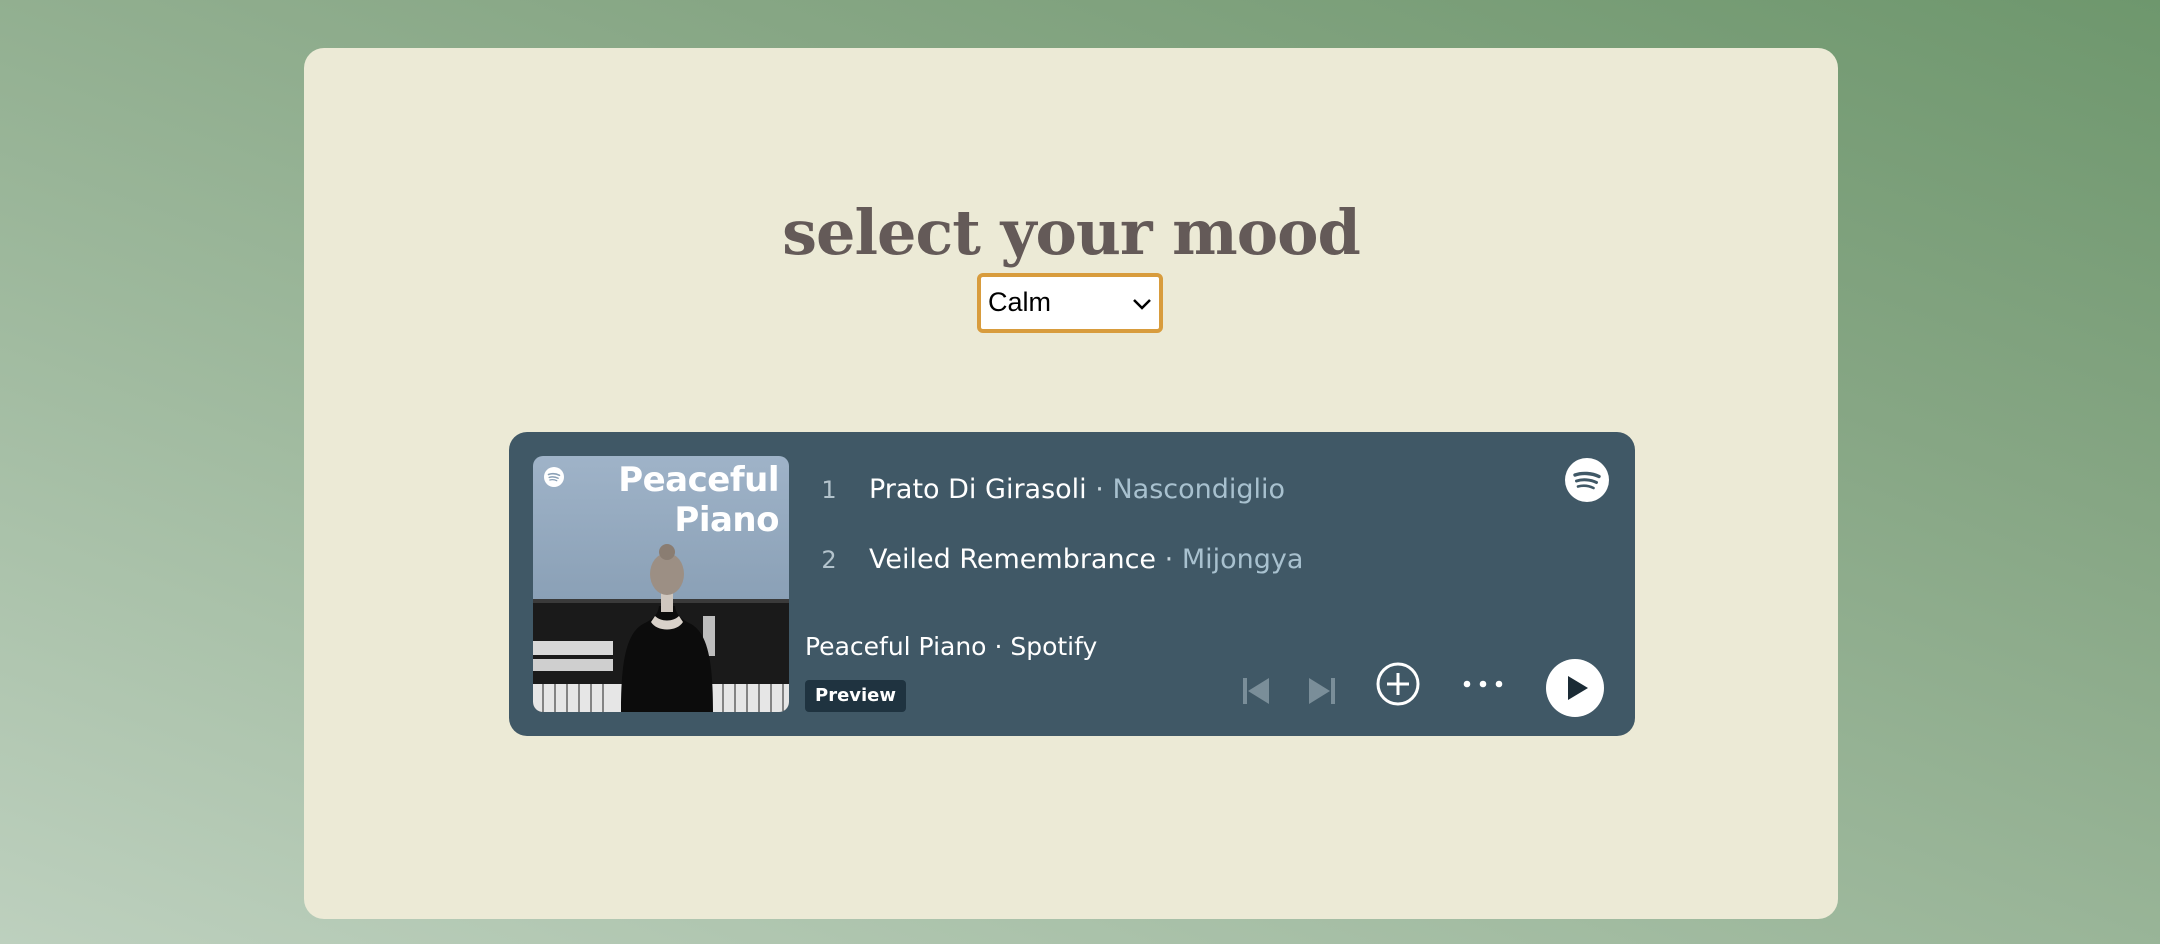  I want to click on cover-title-line1: Peaceful, so click(698, 480).